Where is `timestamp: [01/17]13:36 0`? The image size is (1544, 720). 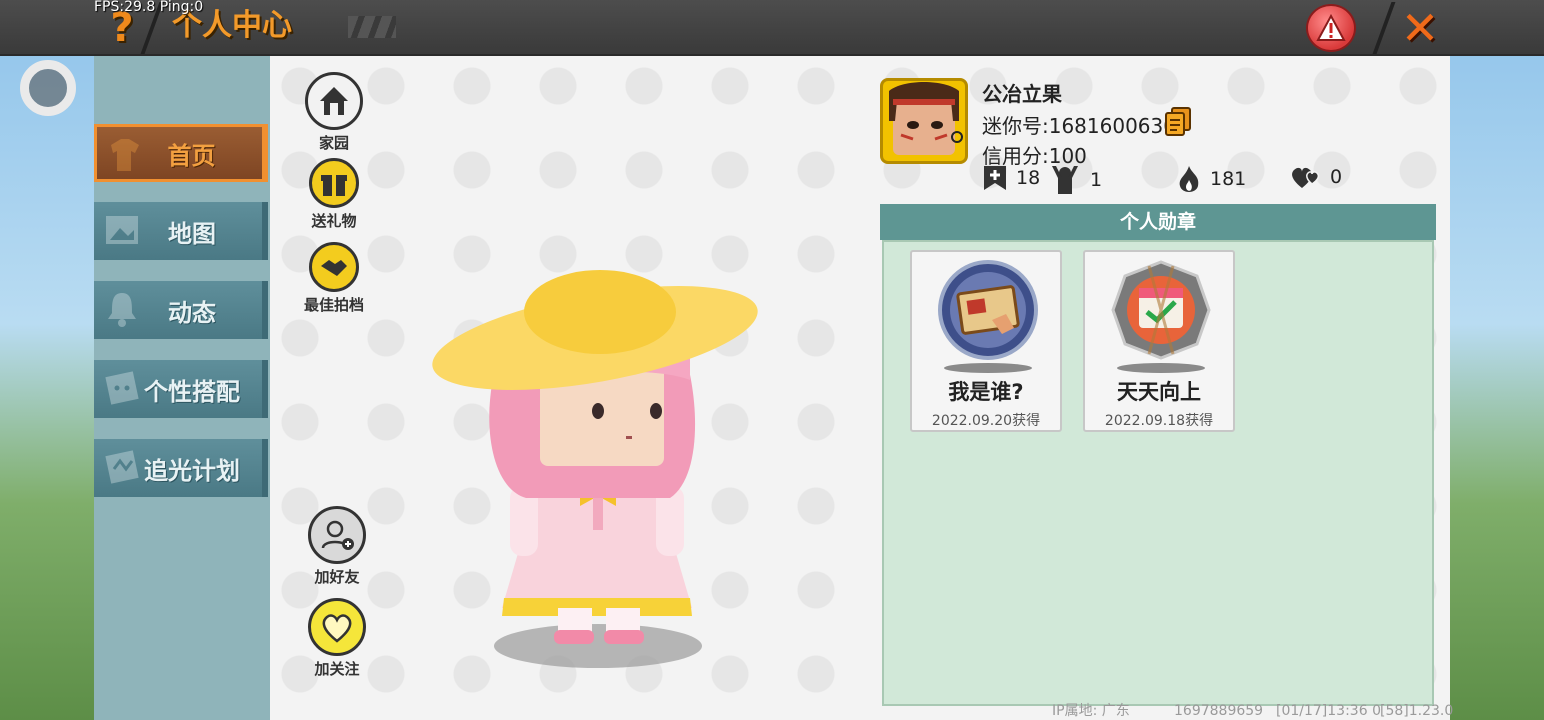 timestamp: [01/17]13:36 0 is located at coordinates (1328, 711).